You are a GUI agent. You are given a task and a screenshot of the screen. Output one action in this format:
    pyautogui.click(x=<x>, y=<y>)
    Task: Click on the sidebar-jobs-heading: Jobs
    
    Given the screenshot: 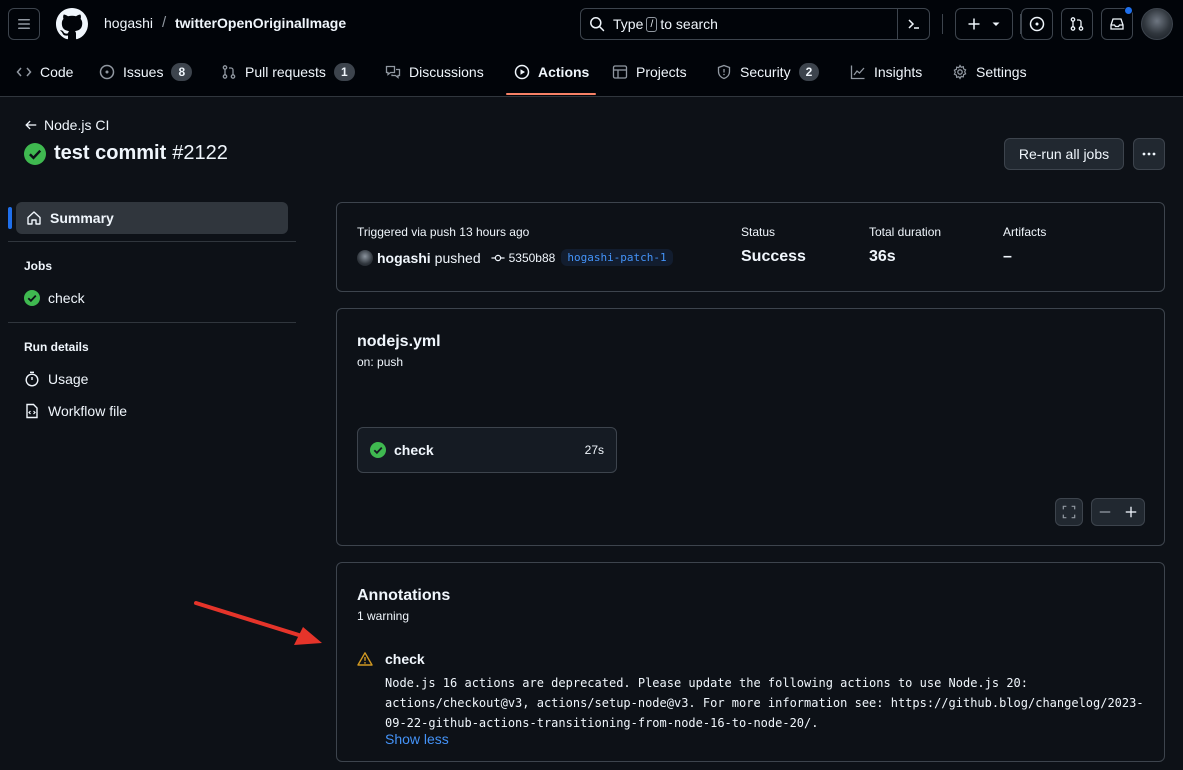 What is the action you would take?
    pyautogui.click(x=38, y=266)
    